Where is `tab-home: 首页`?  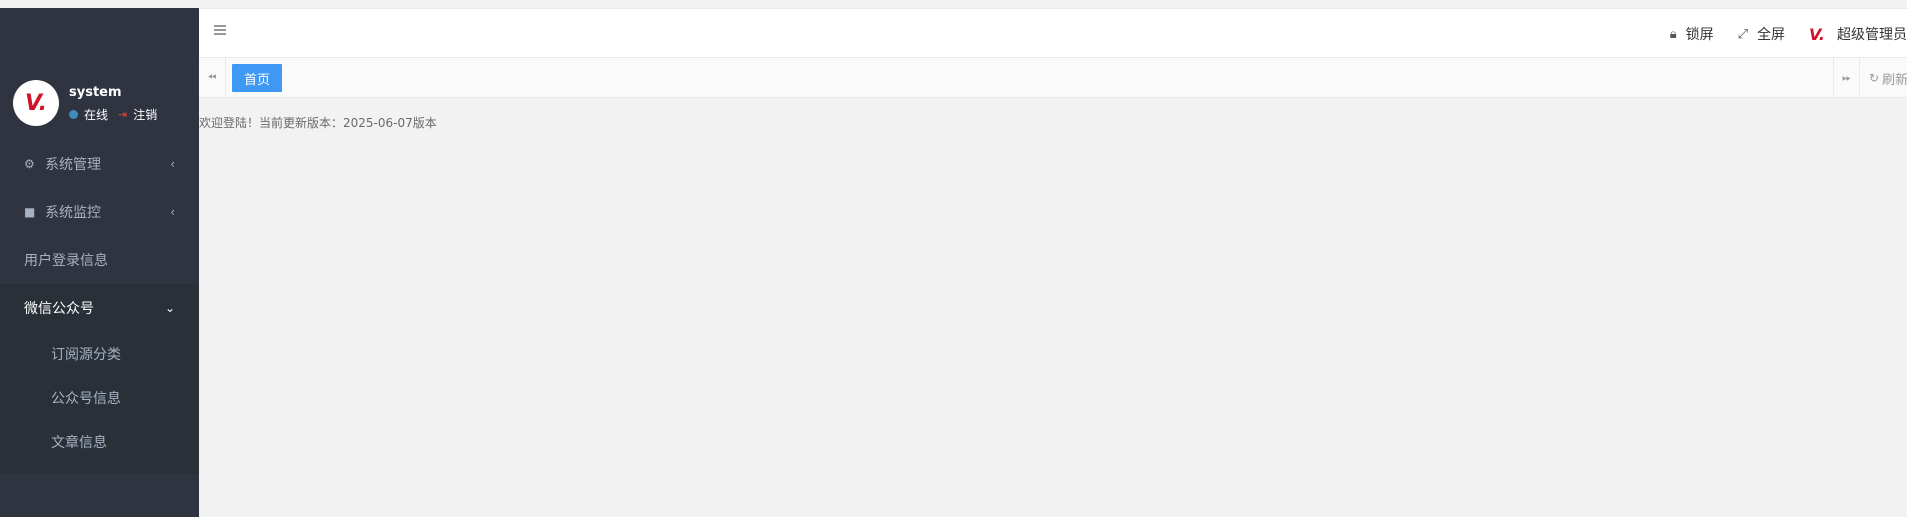
tab-home: 首页 is located at coordinates (257, 78).